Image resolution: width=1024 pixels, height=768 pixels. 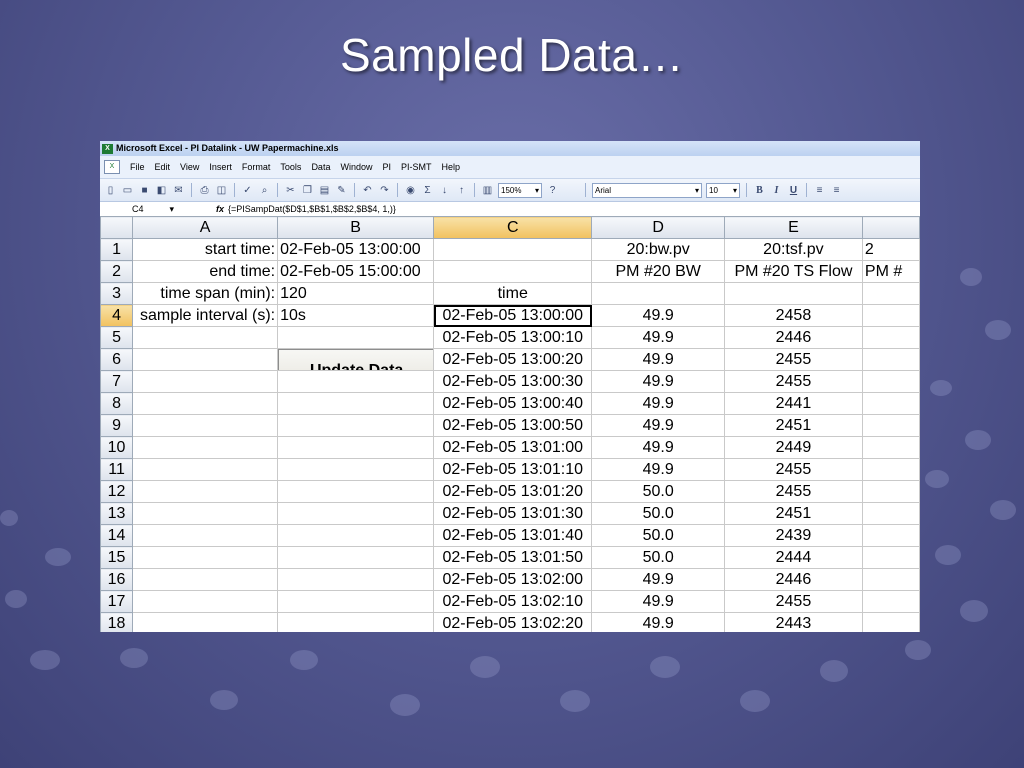 I want to click on cell-f7, so click(x=890, y=381).